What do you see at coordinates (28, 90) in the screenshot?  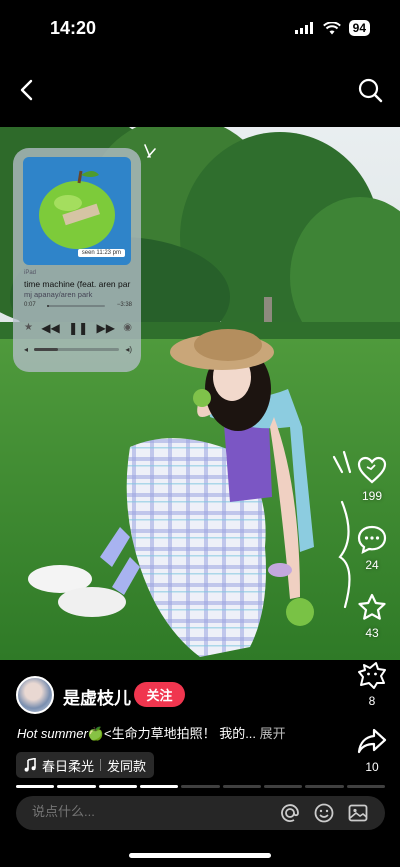 I see `back-icon` at bounding box center [28, 90].